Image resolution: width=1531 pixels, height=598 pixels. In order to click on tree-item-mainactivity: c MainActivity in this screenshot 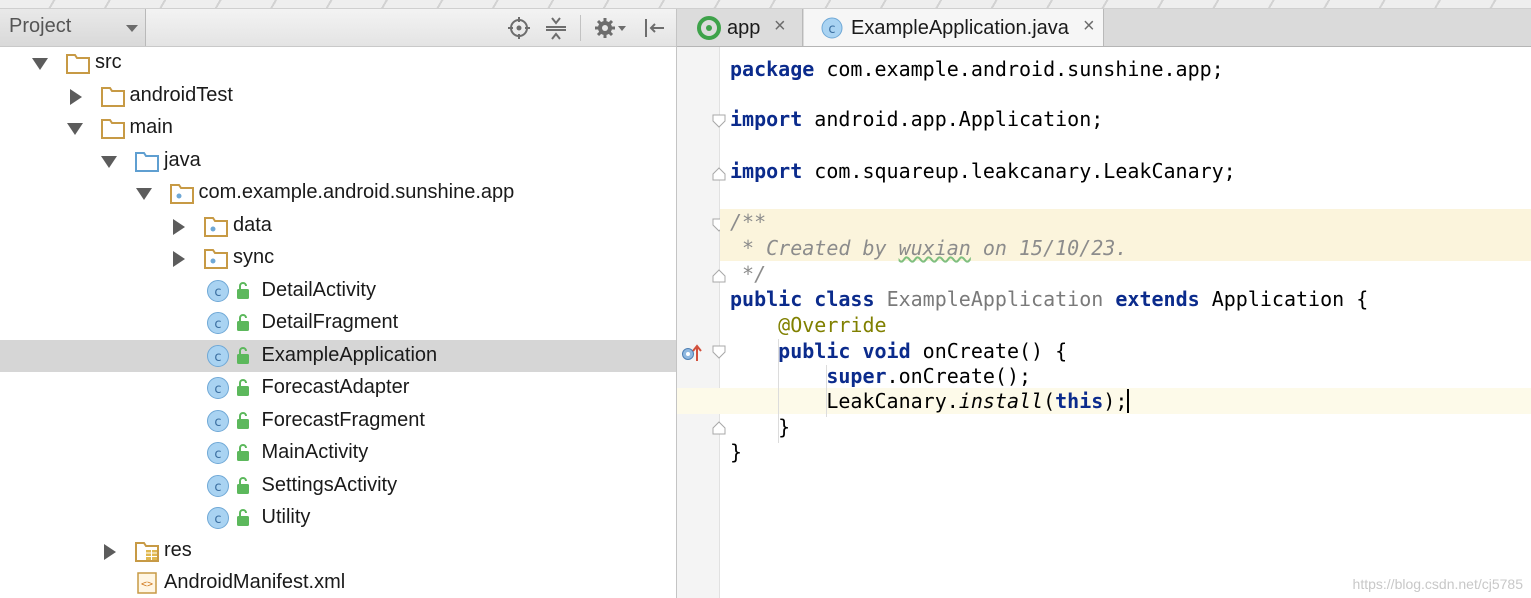, I will do `click(338, 453)`.